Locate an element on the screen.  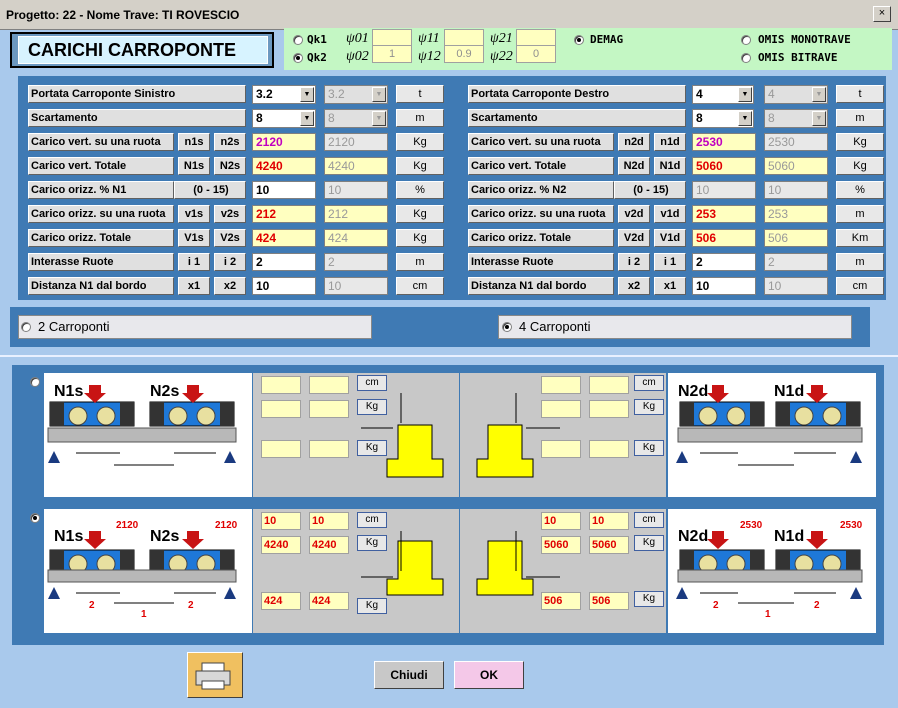
n1d-label: N1d is located at coordinates (789, 391).